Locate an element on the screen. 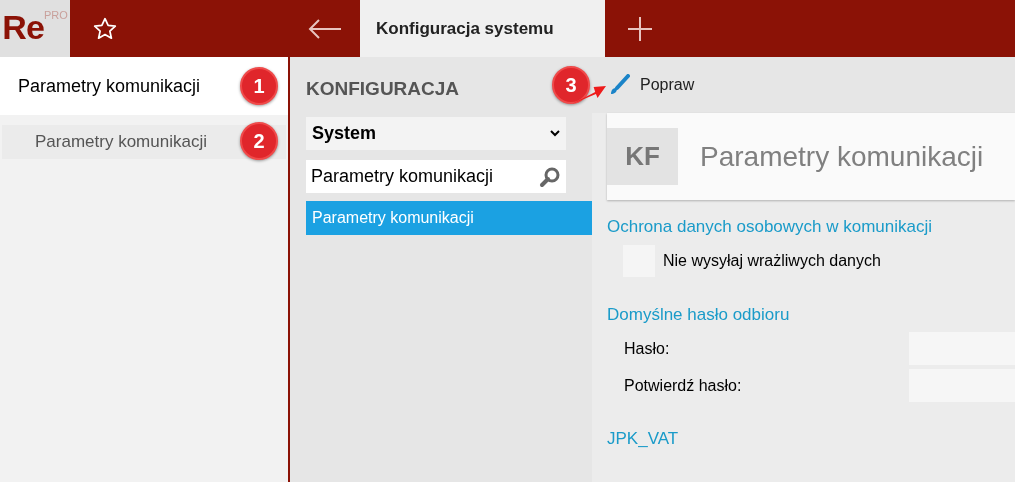 The width and height of the screenshot is (1015, 482). tab: Konfiguracja systemu is located at coordinates (482, 28).